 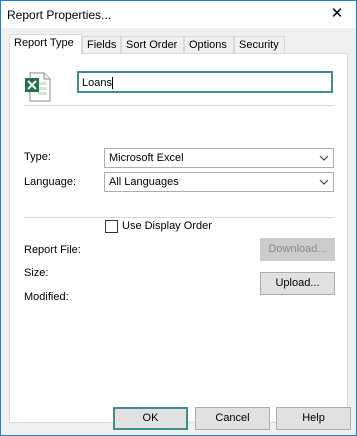 I want to click on language-label: Language:, so click(x=50, y=182).